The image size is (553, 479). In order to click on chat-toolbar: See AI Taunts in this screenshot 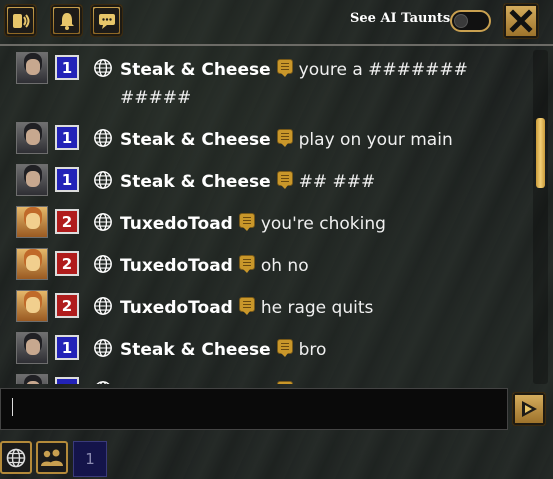, I will do `click(276, 22)`.